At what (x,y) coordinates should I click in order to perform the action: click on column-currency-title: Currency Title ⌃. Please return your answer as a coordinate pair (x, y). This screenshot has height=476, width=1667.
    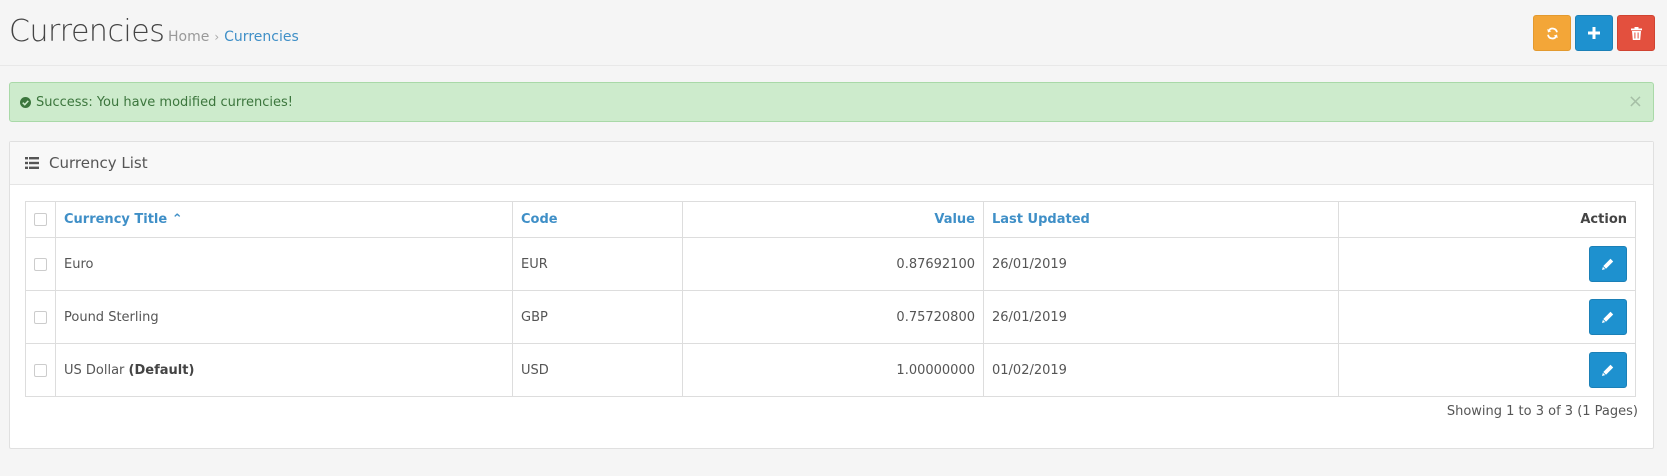
    Looking at the image, I should click on (284, 219).